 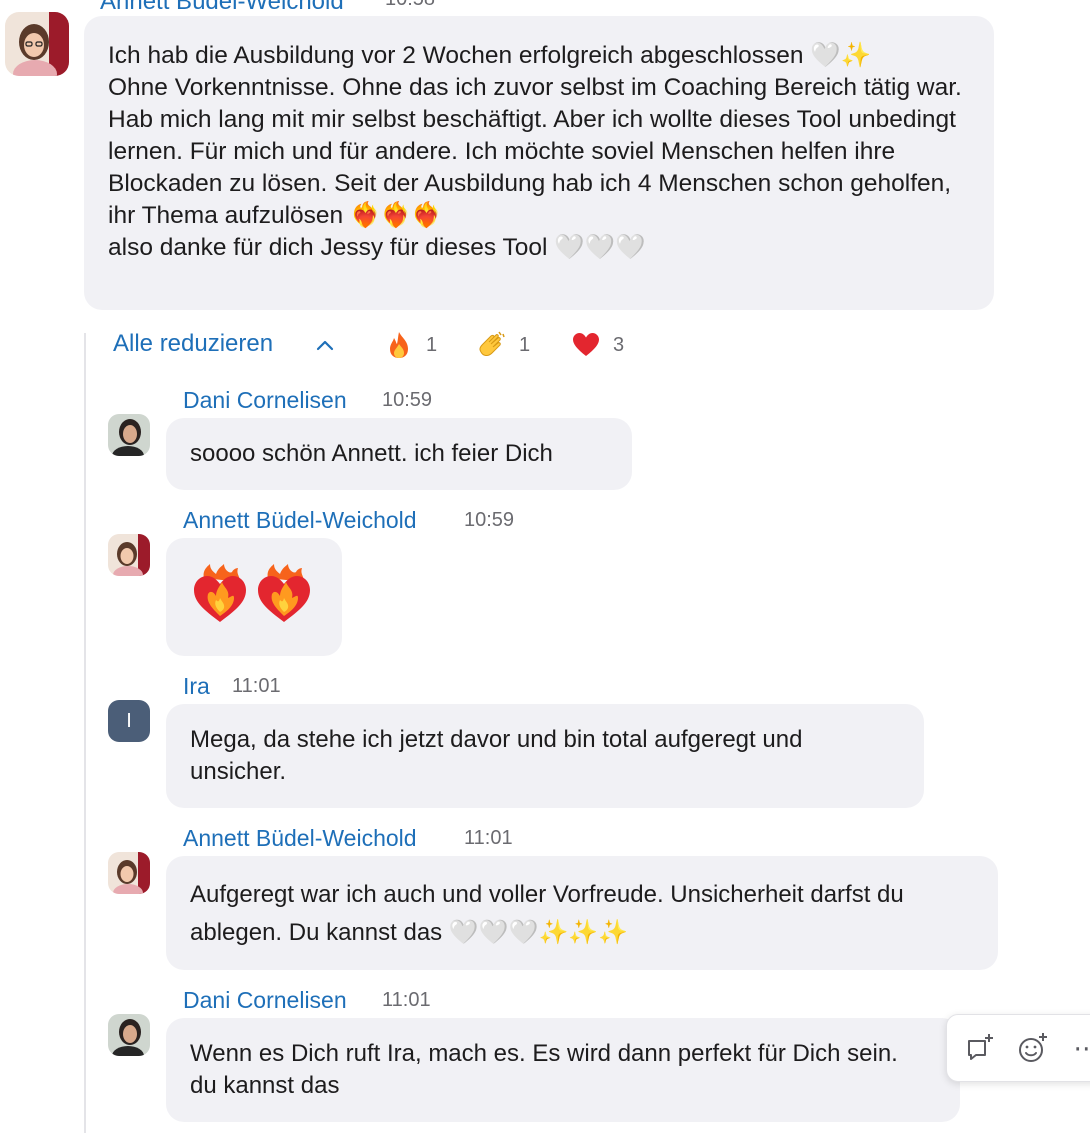 I want to click on reply-author: Ira, so click(x=196, y=686).